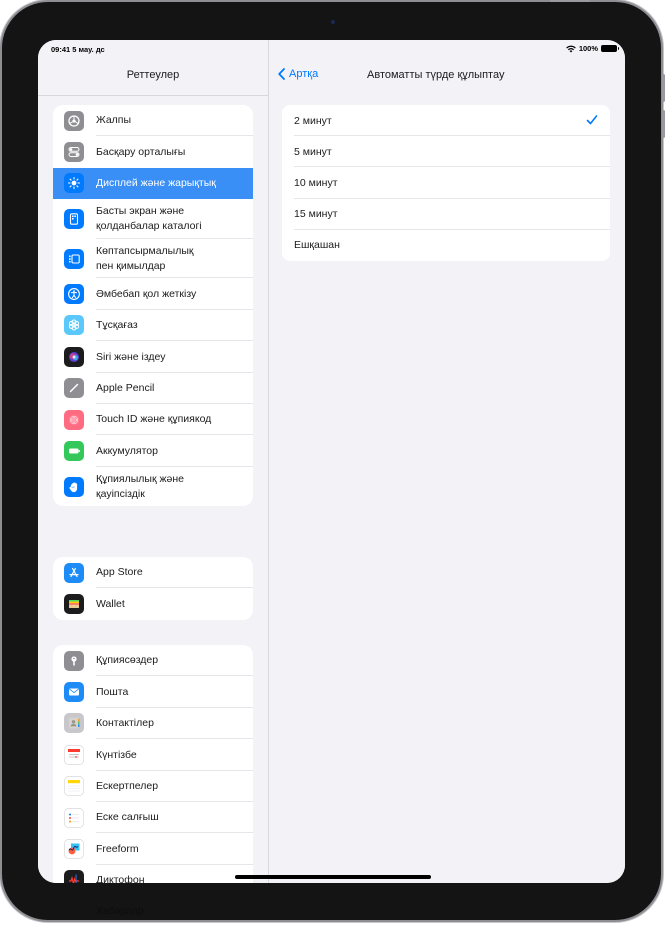  What do you see at coordinates (127, 817) in the screenshot?
I see `sidebar-item-label: Еске салғыш` at bounding box center [127, 817].